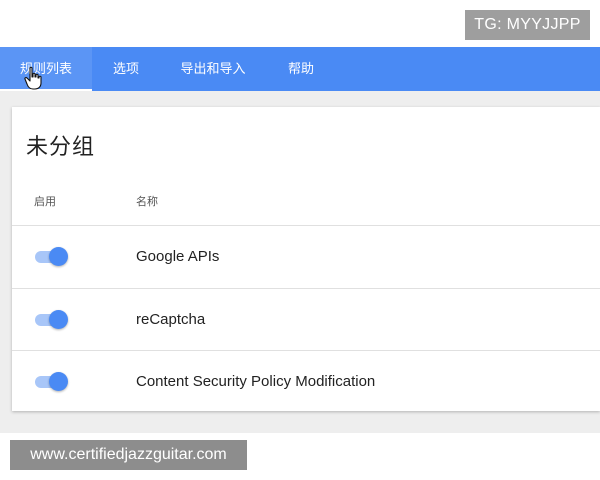 The image size is (600, 480). Describe the element at coordinates (128, 455) in the screenshot. I see `watermark-bottom: www.certifiedjazzguitar.com` at that location.